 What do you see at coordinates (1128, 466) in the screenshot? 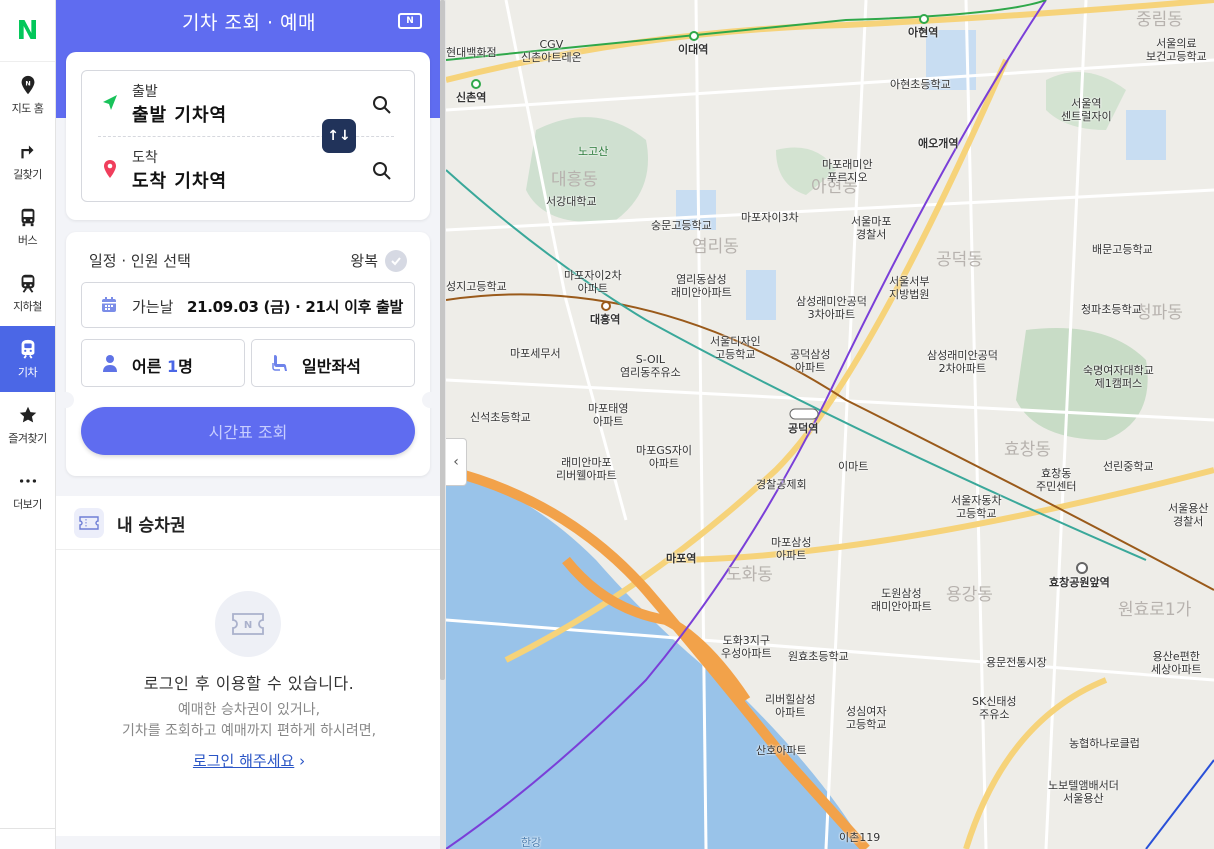
I see `poi-label: 선린중학교` at bounding box center [1128, 466].